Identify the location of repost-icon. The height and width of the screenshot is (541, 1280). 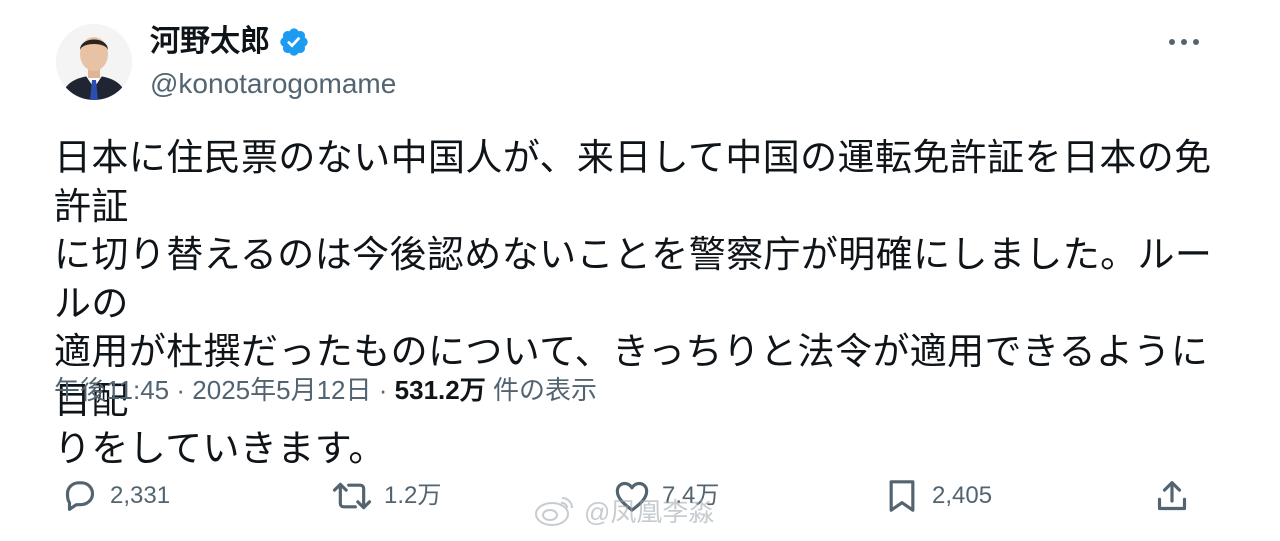
(352, 496).